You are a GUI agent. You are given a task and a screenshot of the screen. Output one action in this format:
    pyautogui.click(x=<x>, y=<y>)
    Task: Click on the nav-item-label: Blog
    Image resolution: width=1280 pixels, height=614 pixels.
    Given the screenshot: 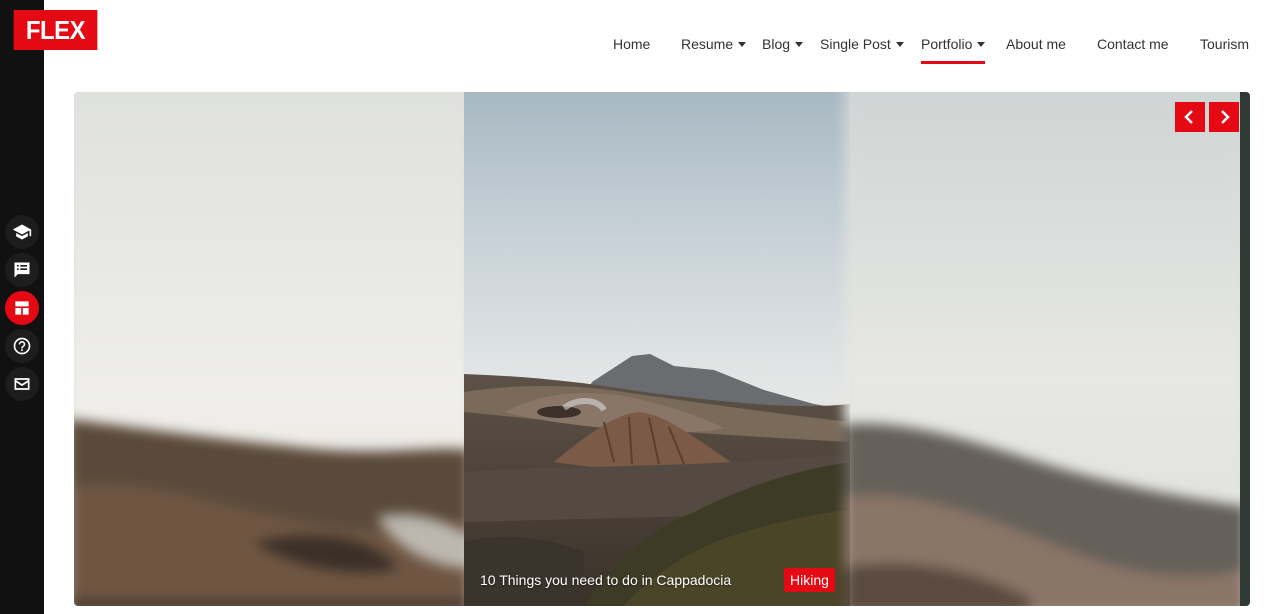 What is the action you would take?
    pyautogui.click(x=776, y=44)
    